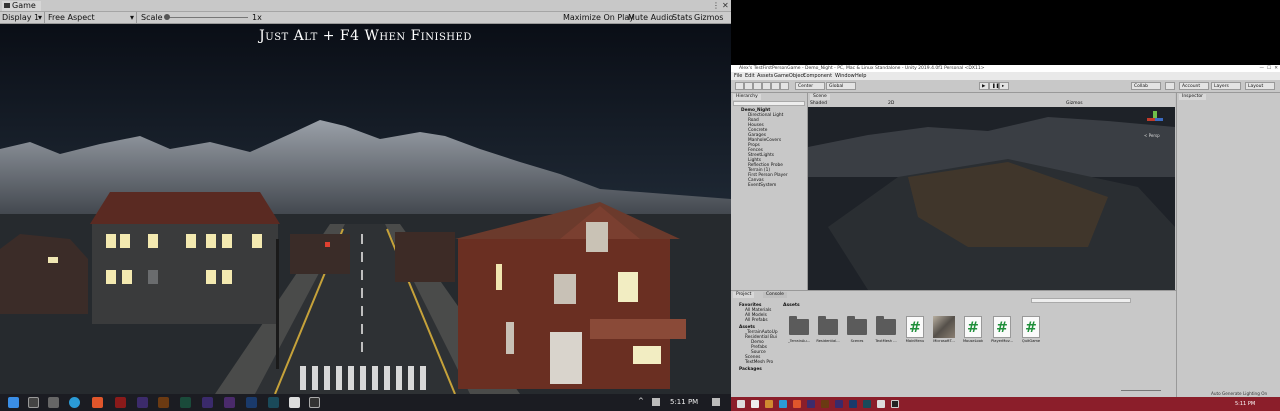  I want to click on asset-script: # QuitGame, so click(1031, 331).